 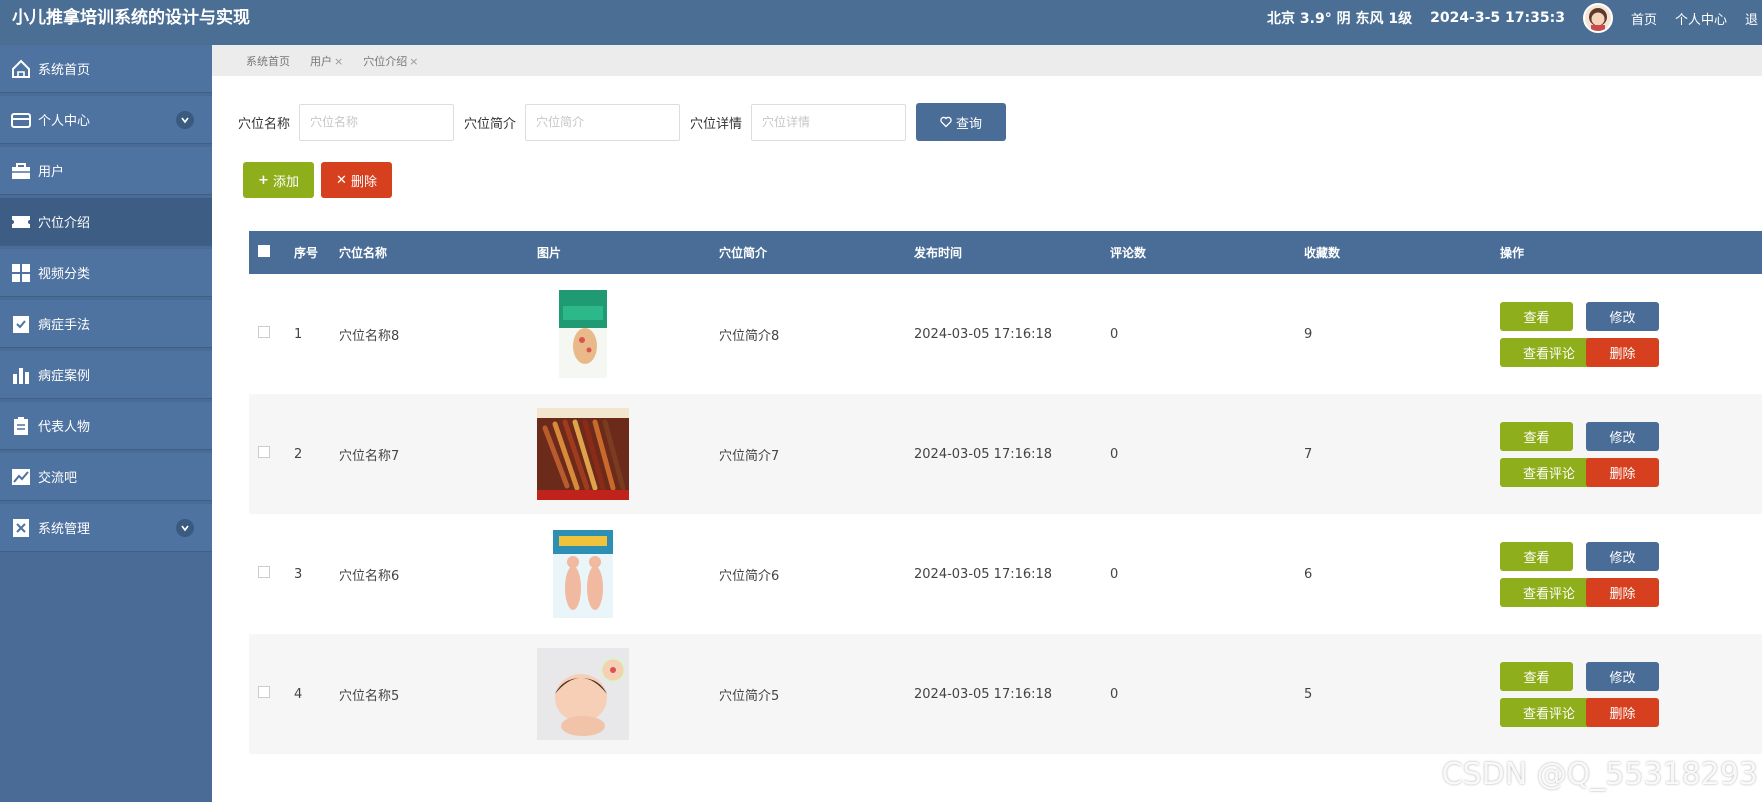 I want to click on delete-button-label: 删除, so click(x=363, y=182).